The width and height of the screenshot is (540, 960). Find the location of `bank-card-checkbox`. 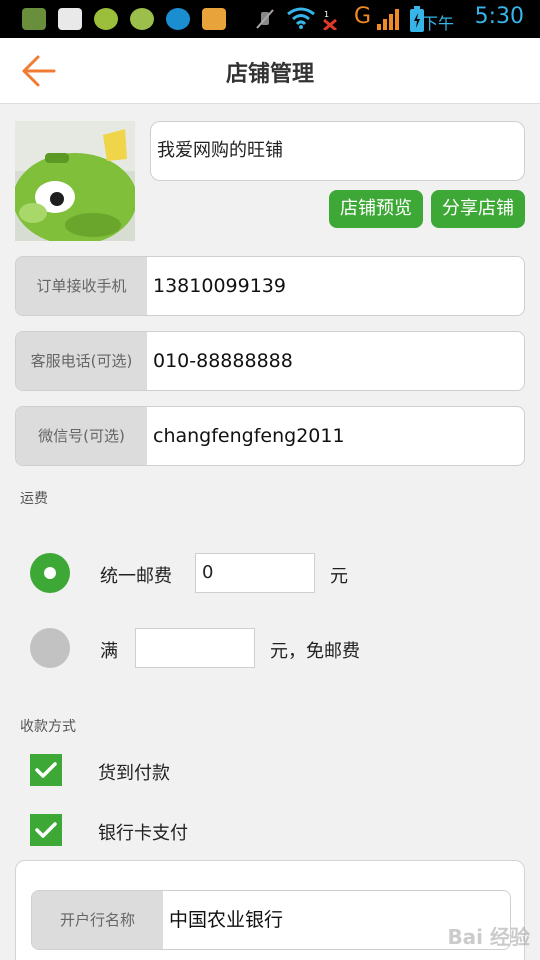

bank-card-checkbox is located at coordinates (46, 830).